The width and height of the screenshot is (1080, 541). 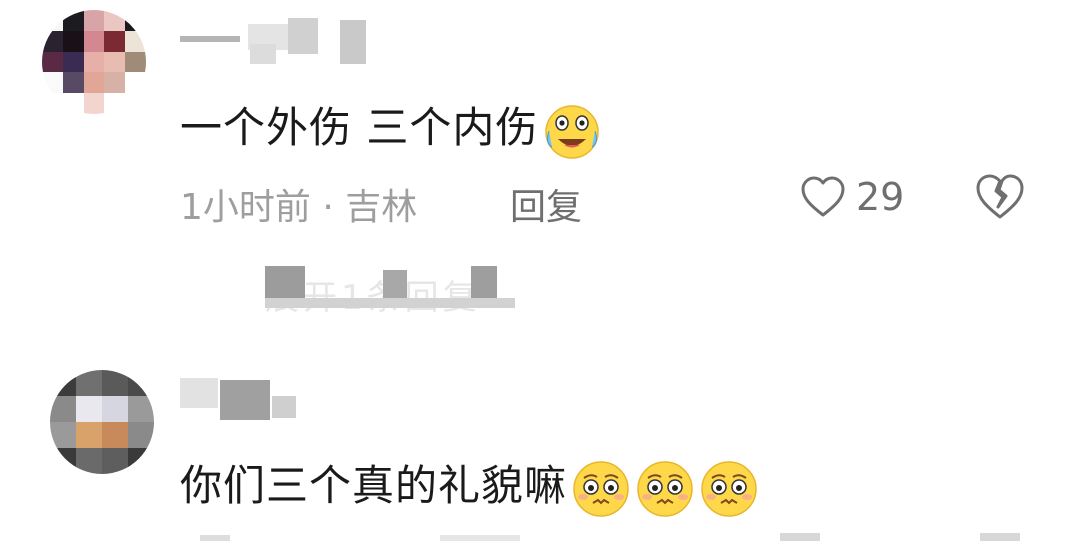 I want to click on expand-replies-button: 展开1条回复, so click(x=415, y=292).